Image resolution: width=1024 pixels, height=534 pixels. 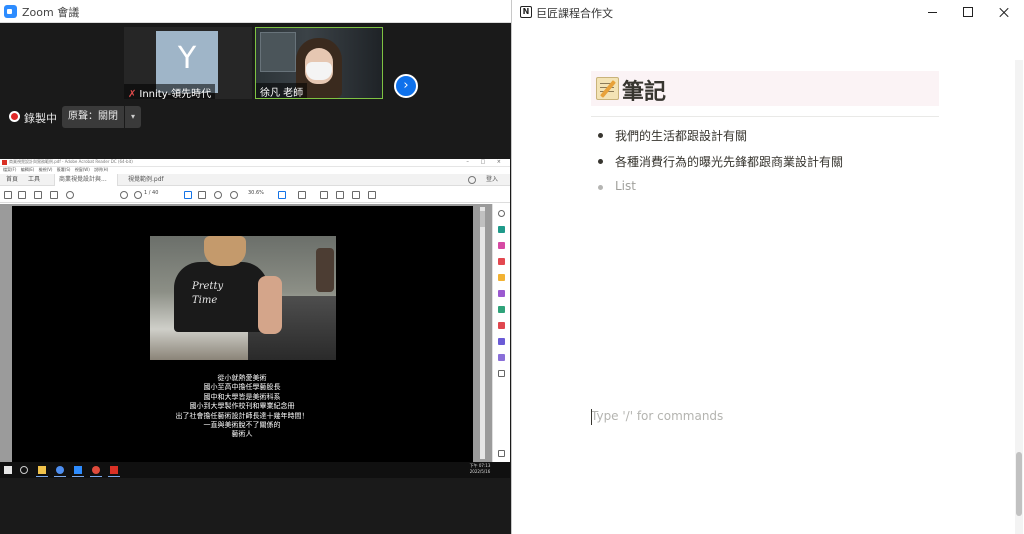 What do you see at coordinates (34, 180) in the screenshot?
I see `tab-tools: 工具` at bounding box center [34, 180].